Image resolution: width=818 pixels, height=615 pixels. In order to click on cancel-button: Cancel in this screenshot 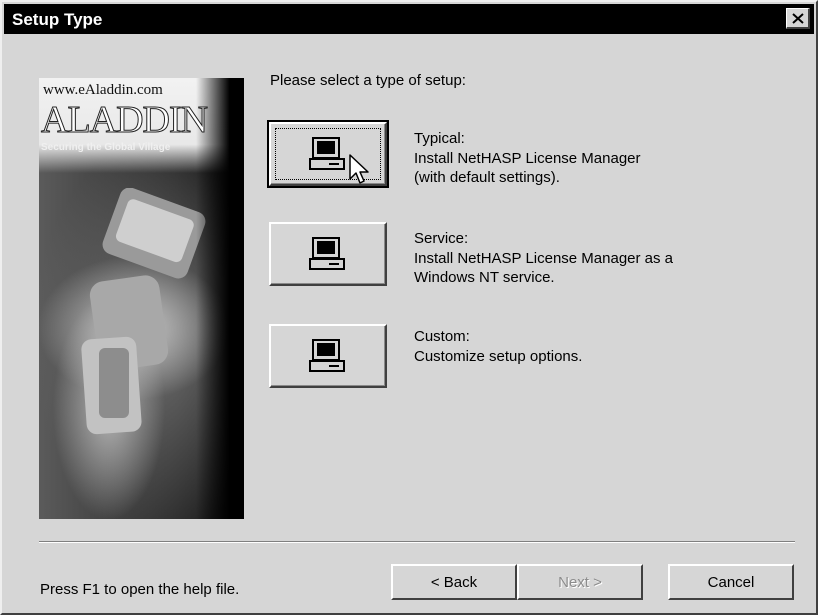, I will do `click(731, 582)`.